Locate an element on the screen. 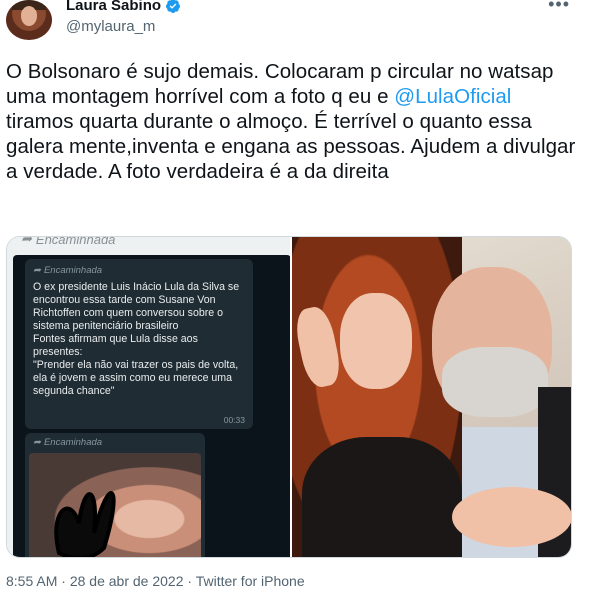 This screenshot has width=592, height=594. forwarded-header: ➦ Encaminhada is located at coordinates (68, 242).